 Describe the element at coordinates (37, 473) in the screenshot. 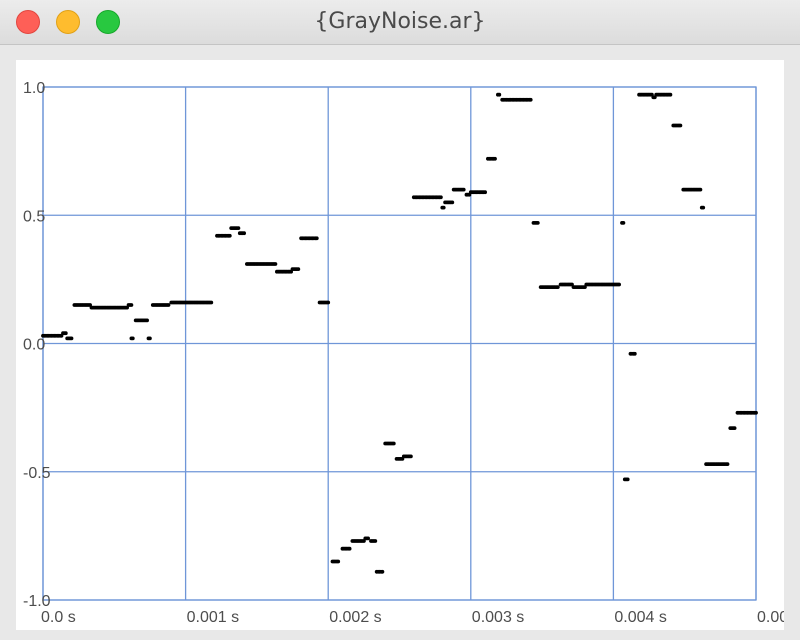

I see `y-tick-label: -0.5` at that location.